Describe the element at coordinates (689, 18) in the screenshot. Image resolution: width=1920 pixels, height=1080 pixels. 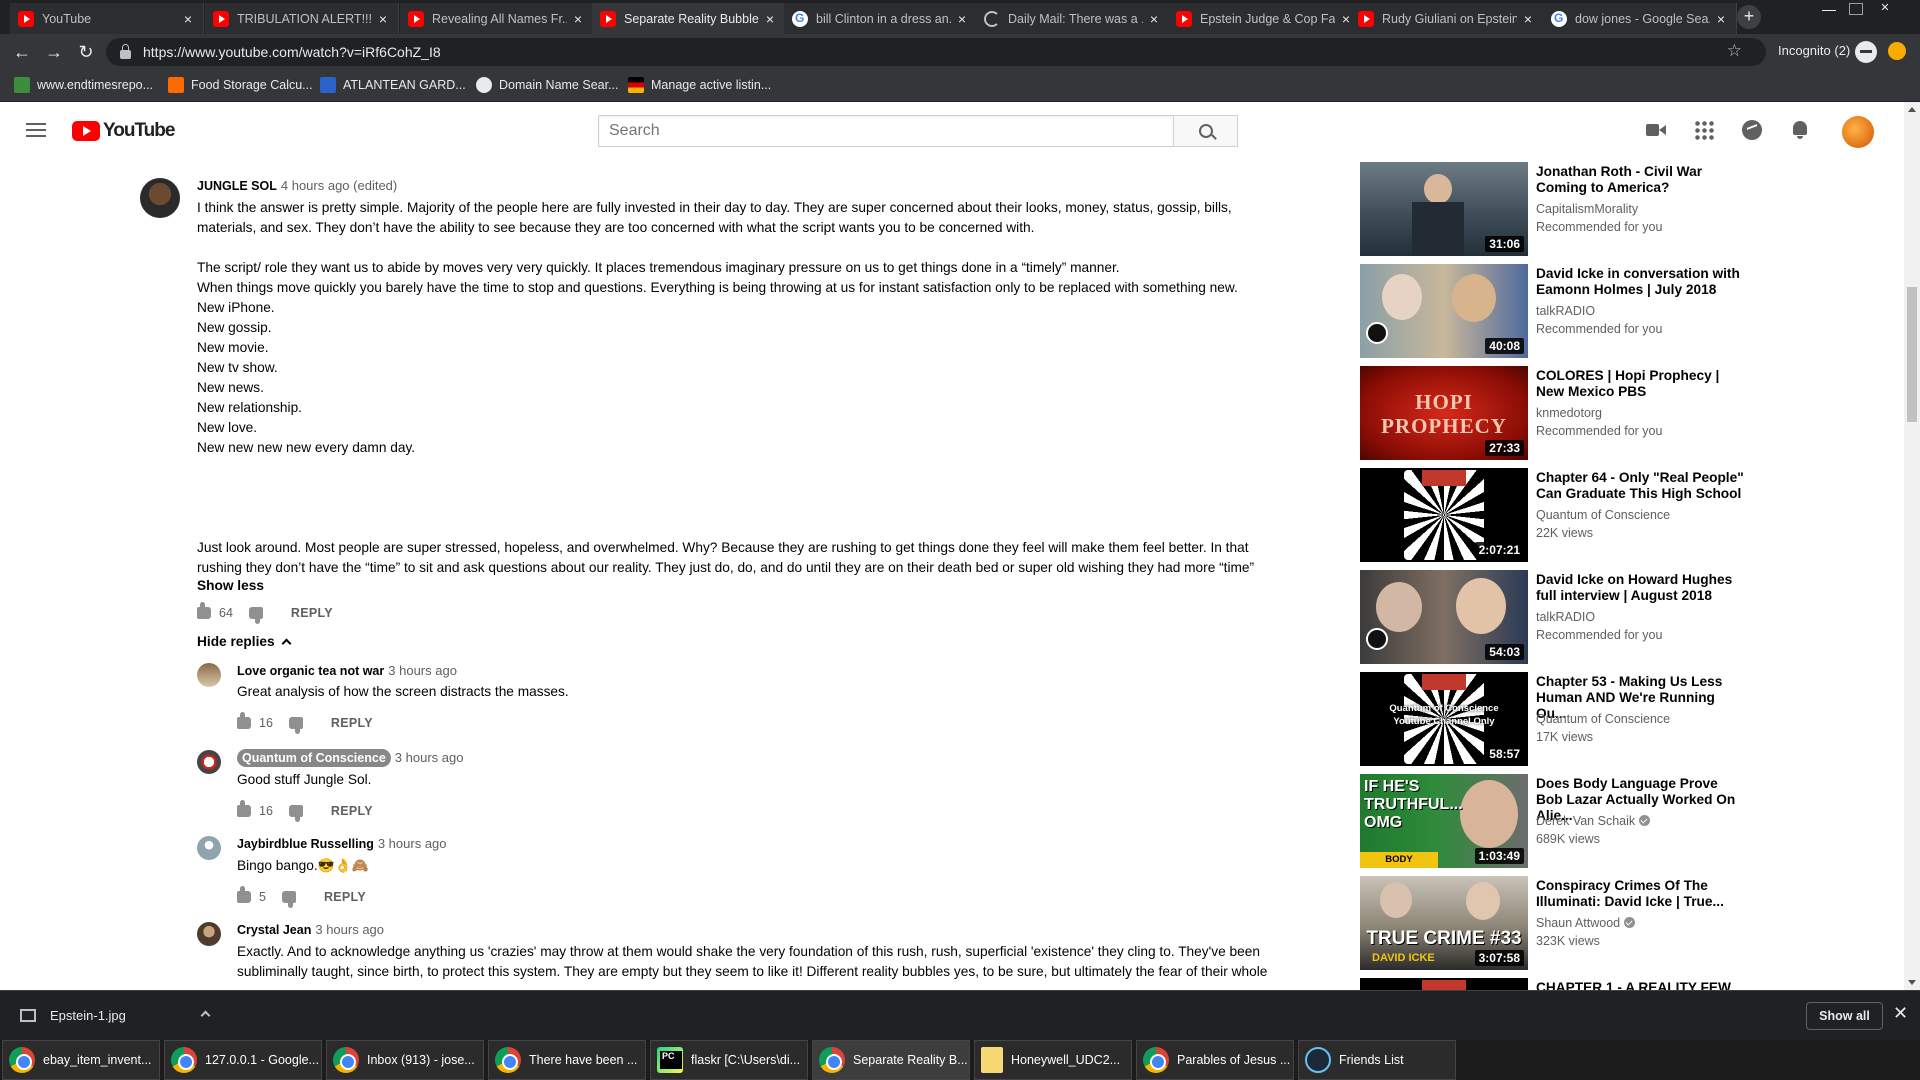
I see `browser-tab-active: Separate Reality Bubble... ×` at that location.